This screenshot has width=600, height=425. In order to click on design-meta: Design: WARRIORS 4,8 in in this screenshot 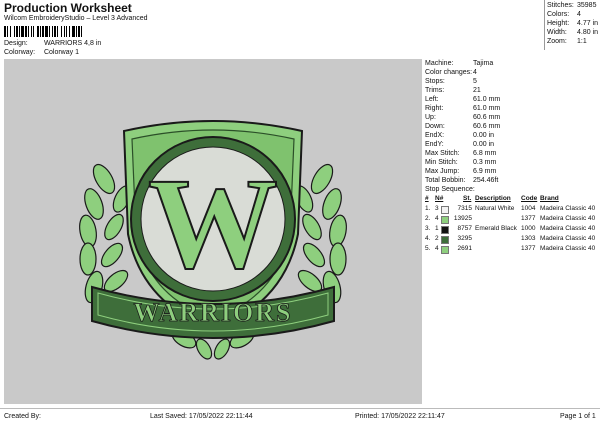, I will do `click(52, 43)`.